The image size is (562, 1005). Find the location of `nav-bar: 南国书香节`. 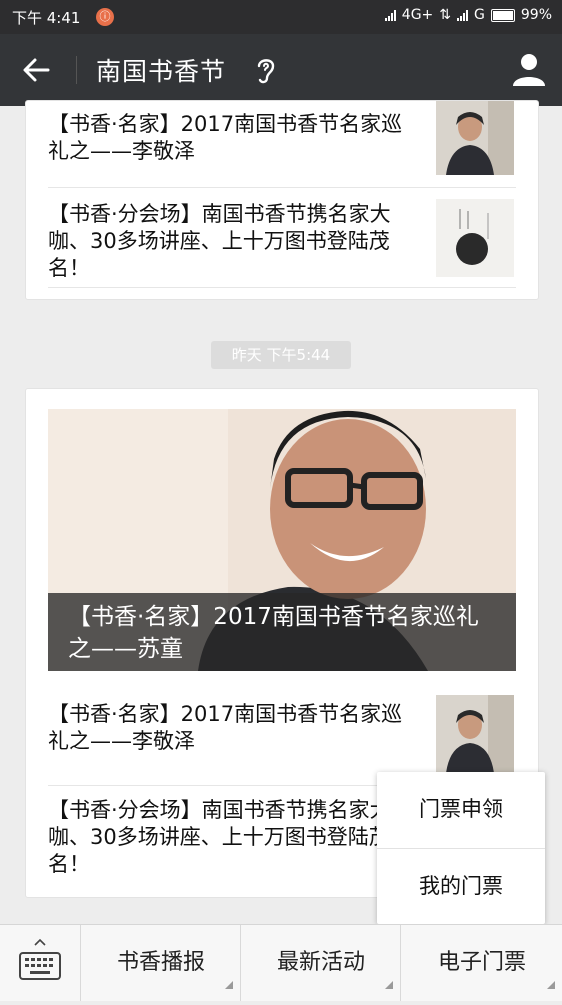

nav-bar: 南国书香节 is located at coordinates (281, 70).